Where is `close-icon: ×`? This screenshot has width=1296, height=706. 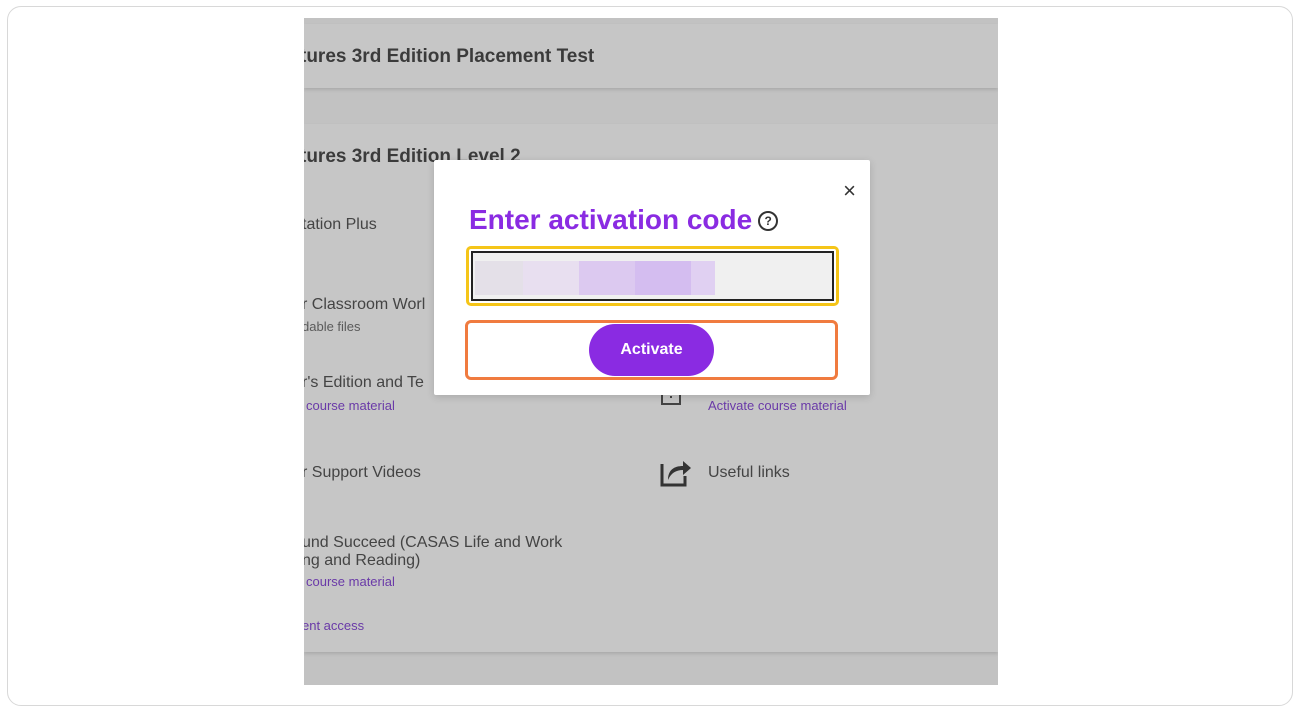
close-icon: × is located at coordinates (849, 191).